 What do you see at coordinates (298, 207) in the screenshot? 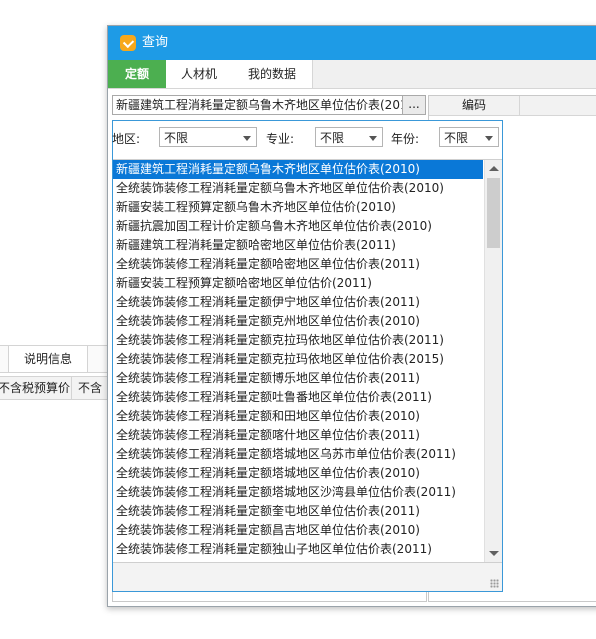
I see `list-item: 新疆安装工程预算定额乌鲁木齐地区单位估价(2010)` at bounding box center [298, 207].